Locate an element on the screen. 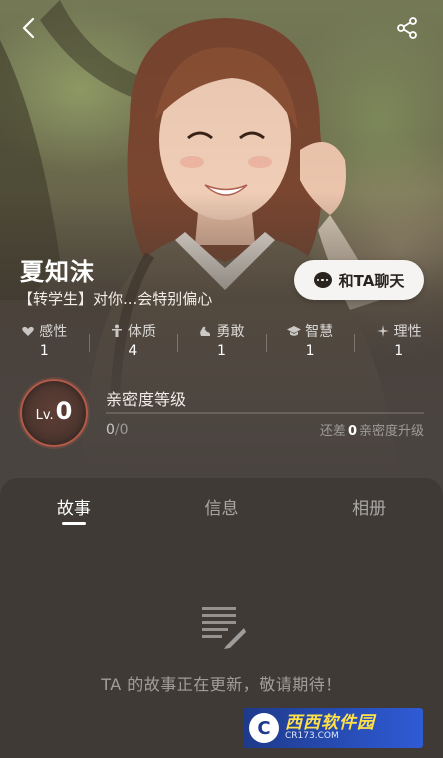 The height and width of the screenshot is (758, 443). tab-album: 相册 is located at coordinates (369, 504).